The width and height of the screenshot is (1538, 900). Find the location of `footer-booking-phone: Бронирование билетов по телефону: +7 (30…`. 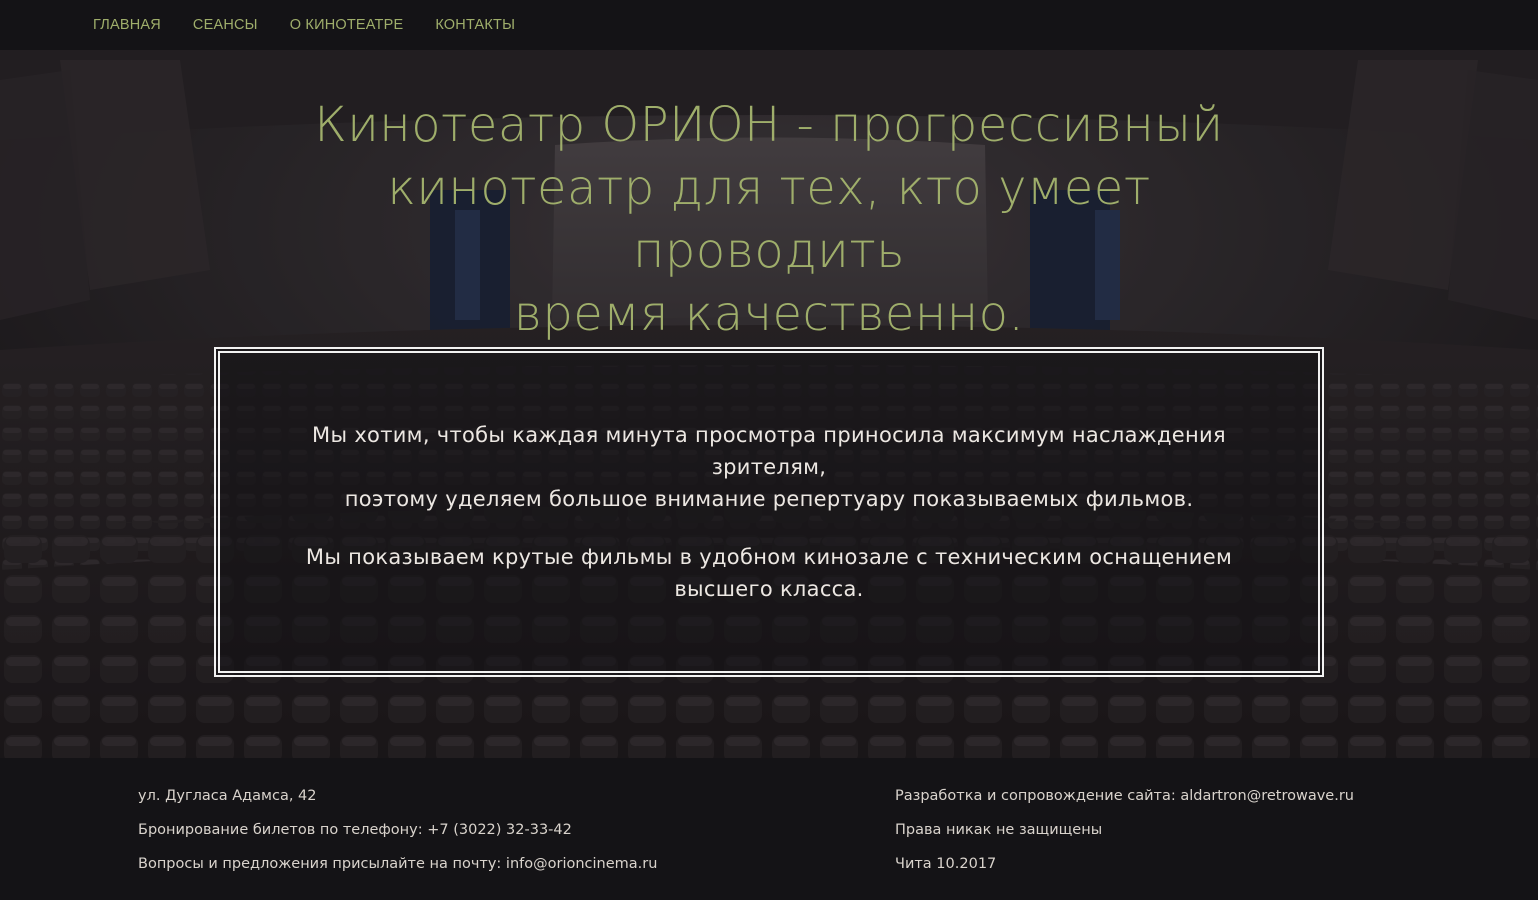

footer-booking-phone: Бронирование билетов по телефону: +7 (30… is located at coordinates (355, 830).